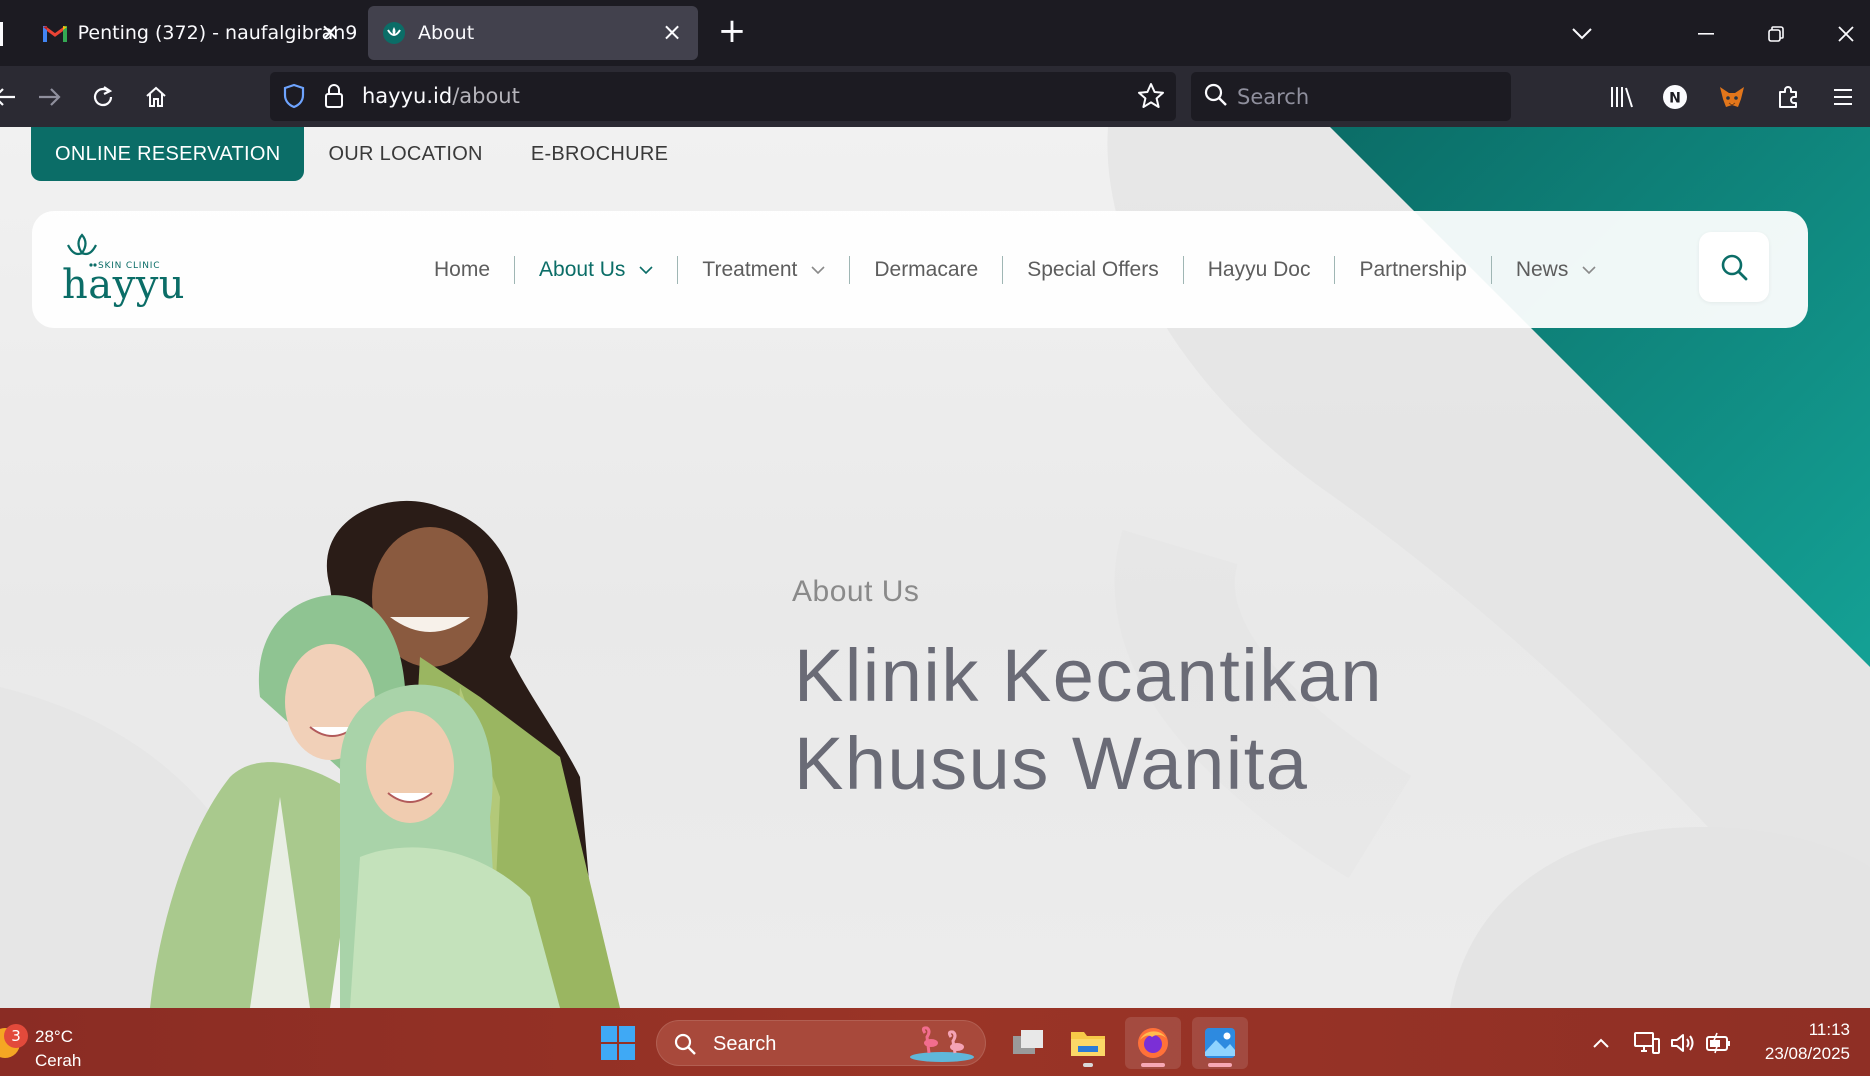 The width and height of the screenshot is (1870, 1076). I want to click on search-placeholder: Search, so click(1273, 97).